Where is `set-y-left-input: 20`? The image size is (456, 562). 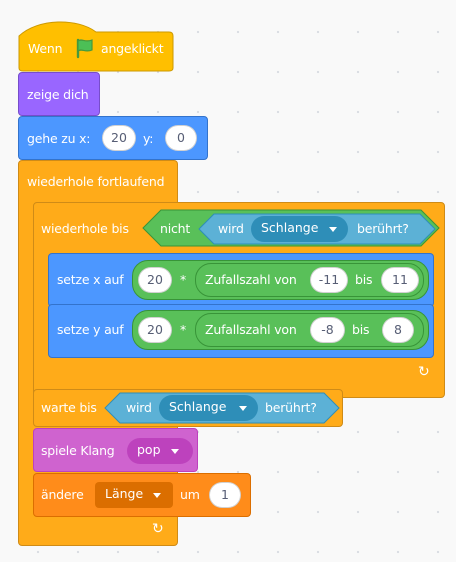 set-y-left-input: 20 is located at coordinates (155, 330).